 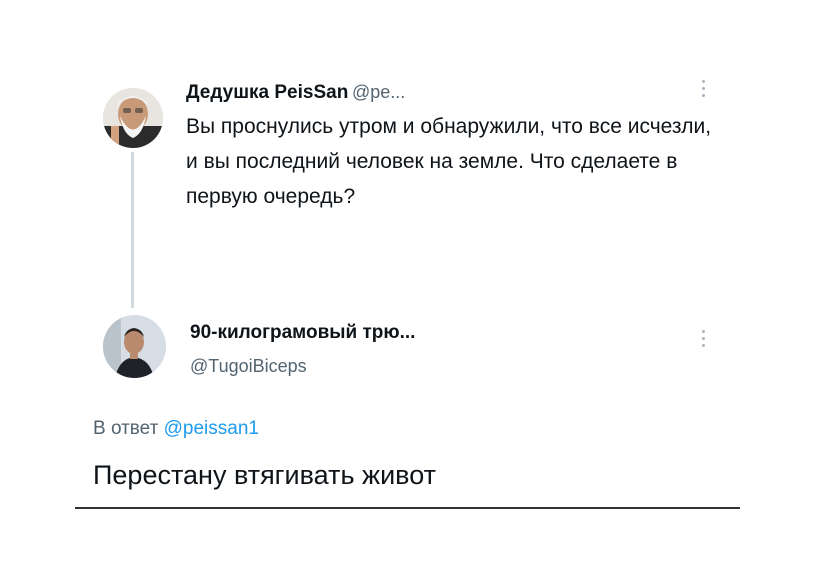 I want to click on replying-to-line: В ответ @peissan1, so click(x=176, y=429).